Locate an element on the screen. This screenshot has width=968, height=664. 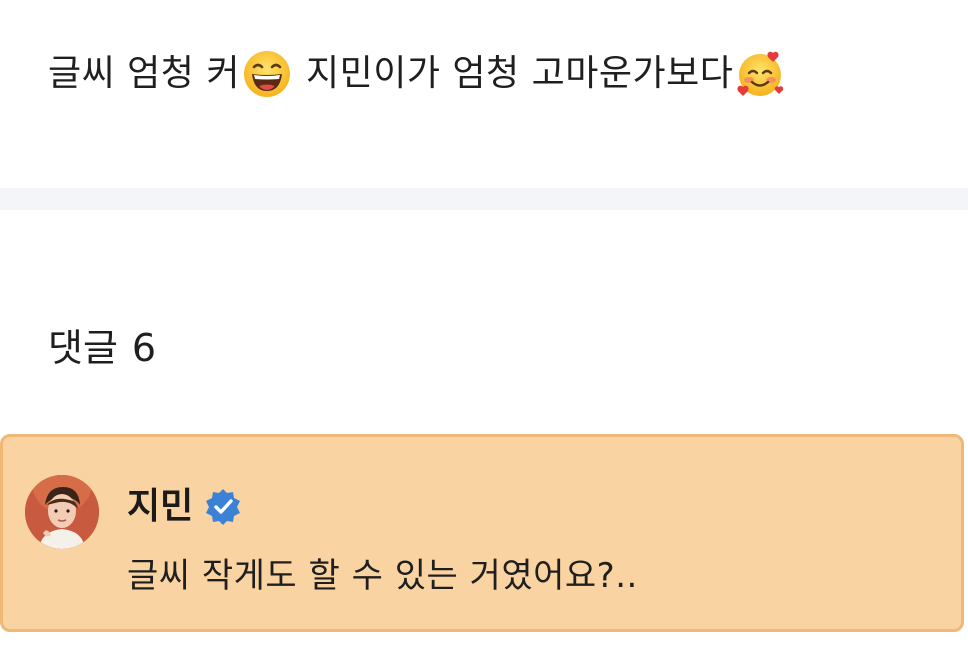
post-text-part2: 지민이가 엄청 고마운가보다 is located at coordinates (520, 73).